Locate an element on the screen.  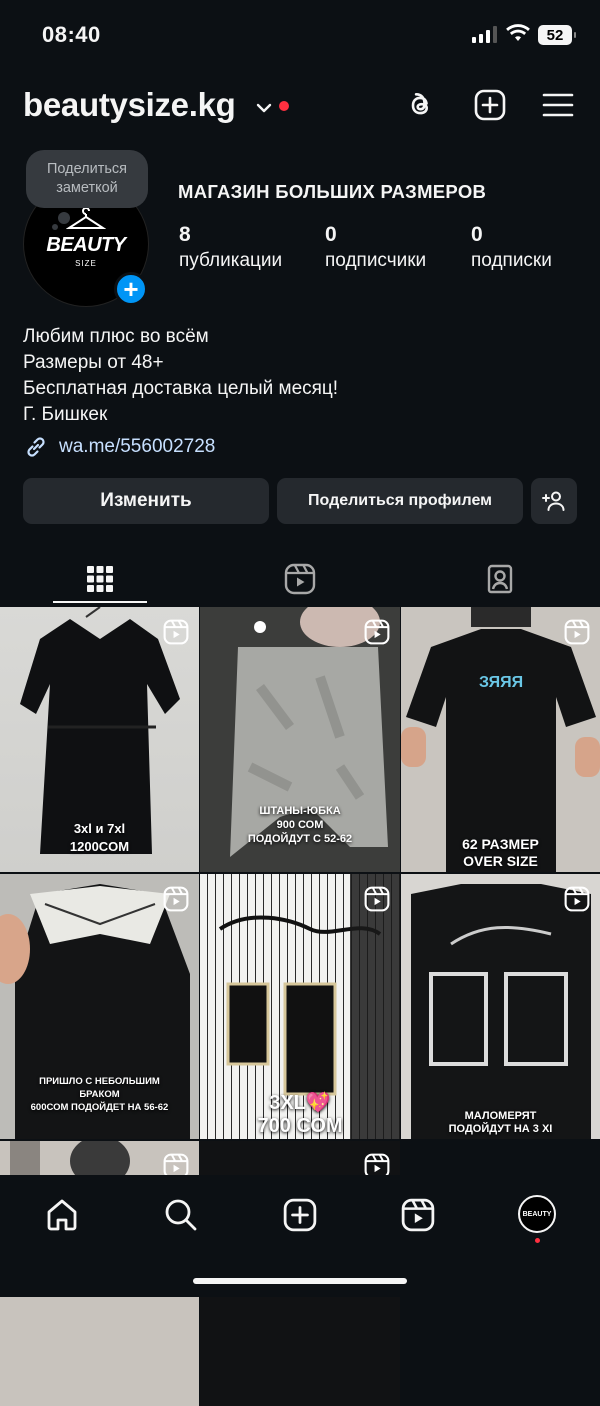
nav-avatar-brand: BEAUTY is located at coordinates (537, 1214).